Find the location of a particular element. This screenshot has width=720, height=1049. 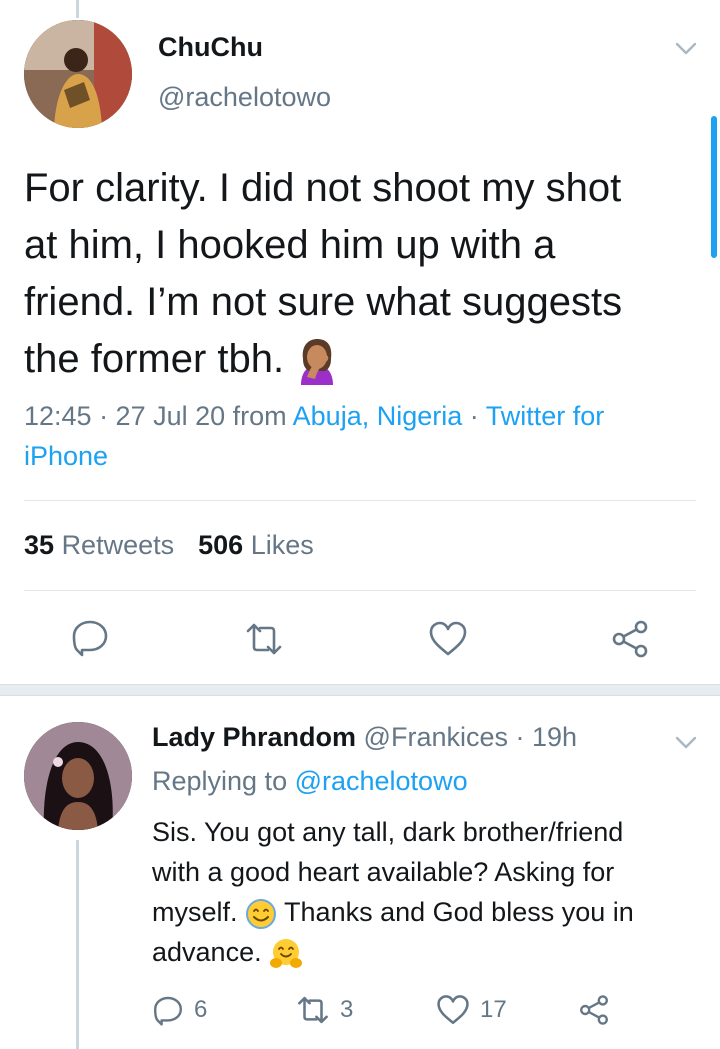

section-separator is located at coordinates (360, 690).